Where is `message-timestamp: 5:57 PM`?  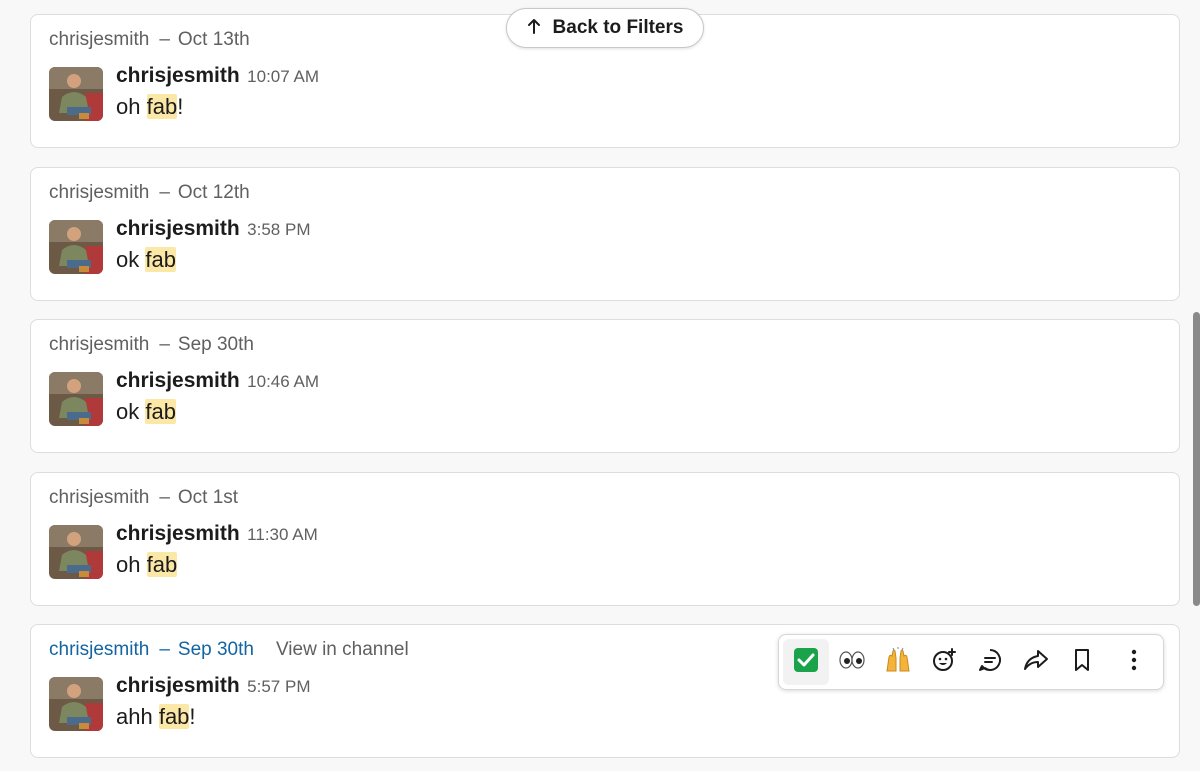
message-timestamp: 5:57 PM is located at coordinates (278, 686).